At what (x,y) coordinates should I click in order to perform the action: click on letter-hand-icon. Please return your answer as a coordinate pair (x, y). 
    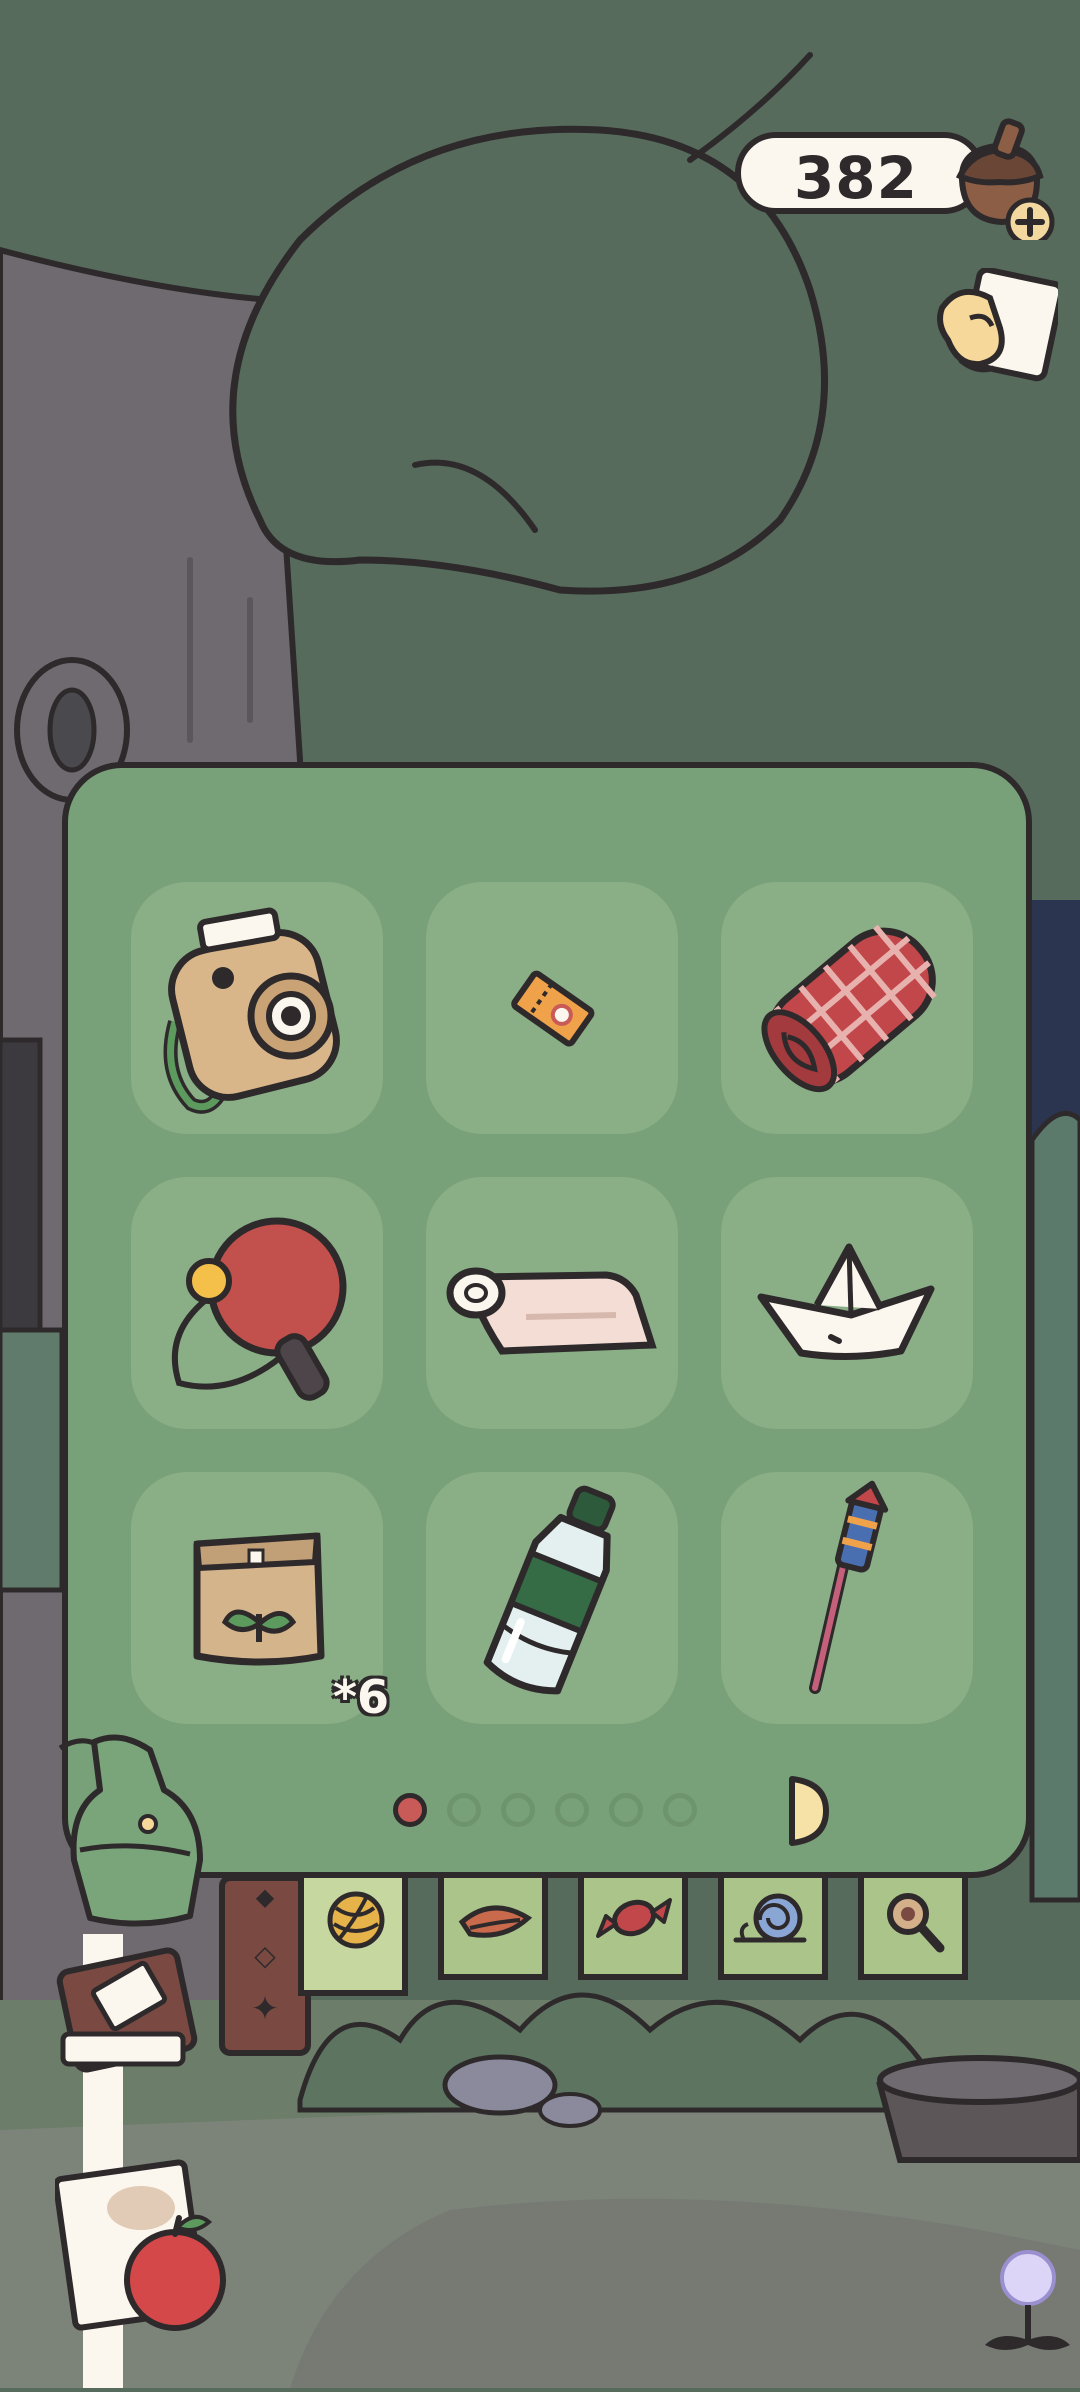
    Looking at the image, I should click on (997, 327).